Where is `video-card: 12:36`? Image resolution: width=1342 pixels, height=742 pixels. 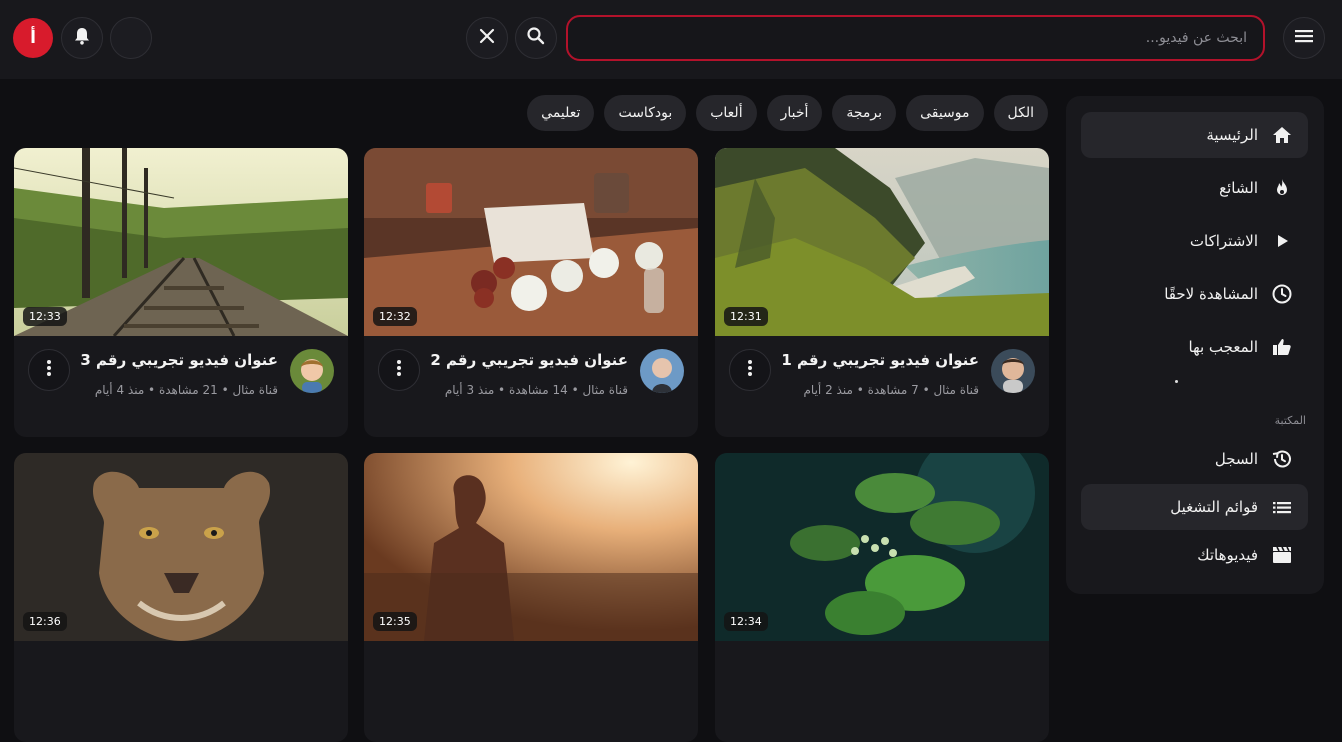
video-card: 12:36 is located at coordinates (181, 597).